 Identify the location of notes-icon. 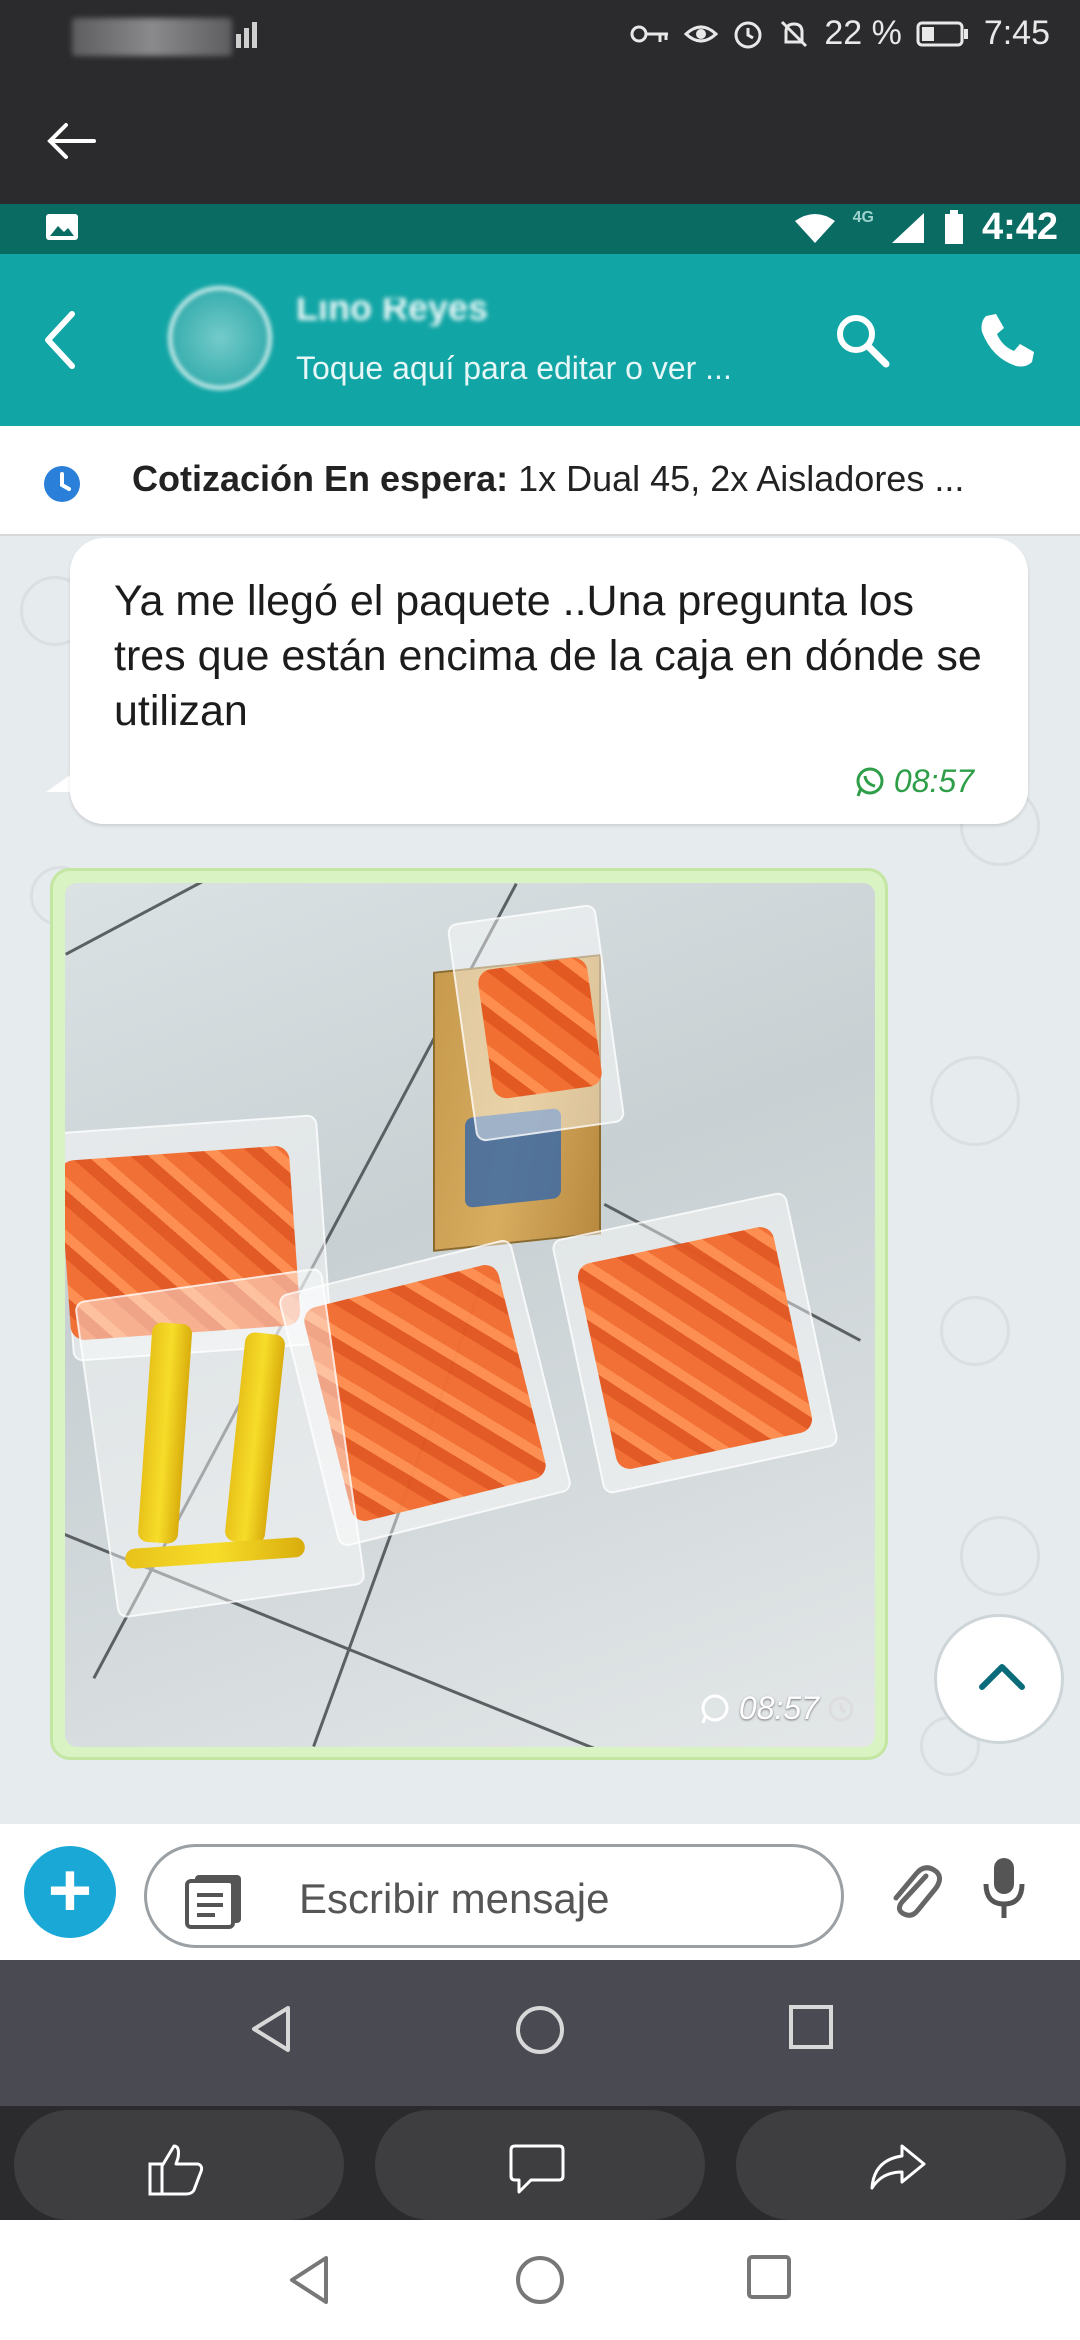
(214, 1901).